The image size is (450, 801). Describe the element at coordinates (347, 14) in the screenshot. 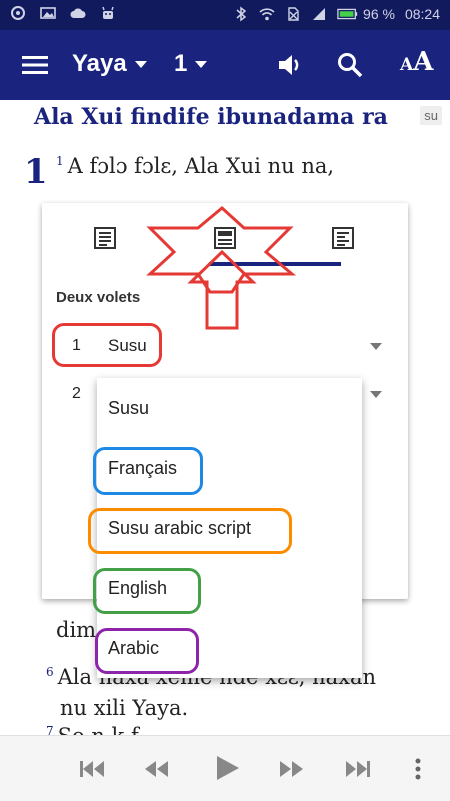

I see `battery-icon` at that location.